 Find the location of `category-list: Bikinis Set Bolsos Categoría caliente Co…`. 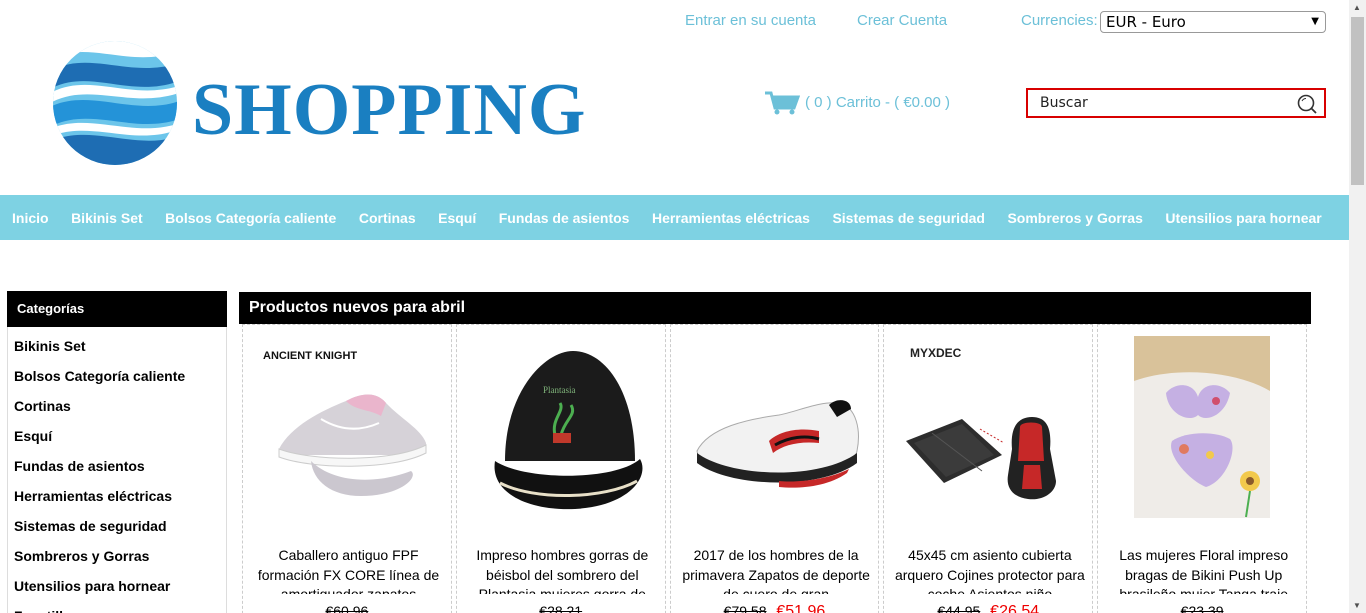

category-list: Bikinis Set Bolsos Categoría caliente Co… is located at coordinates (117, 470).